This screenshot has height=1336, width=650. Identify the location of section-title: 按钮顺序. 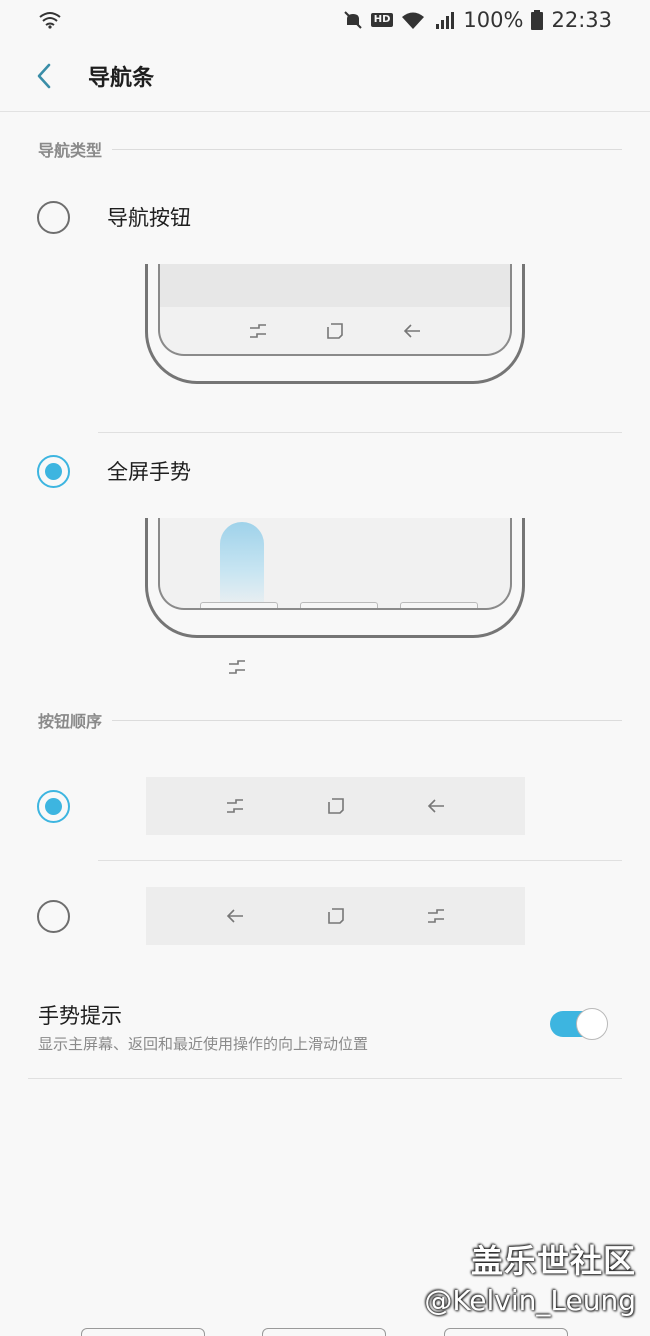
(70, 721).